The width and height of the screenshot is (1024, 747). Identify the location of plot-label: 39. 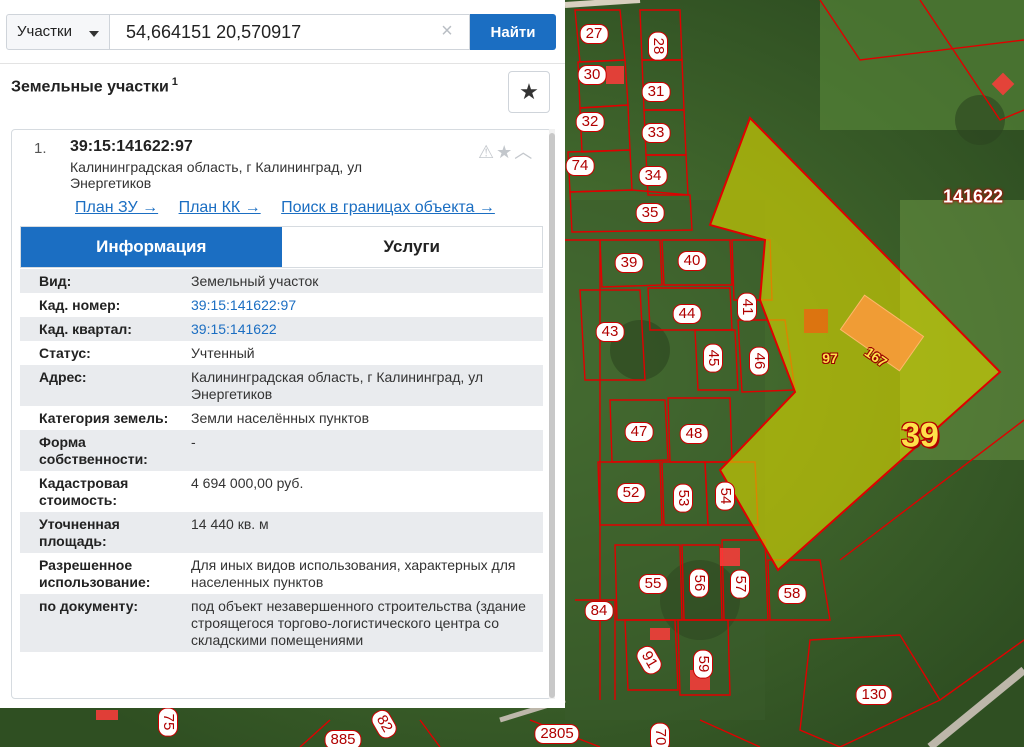
(629, 263).